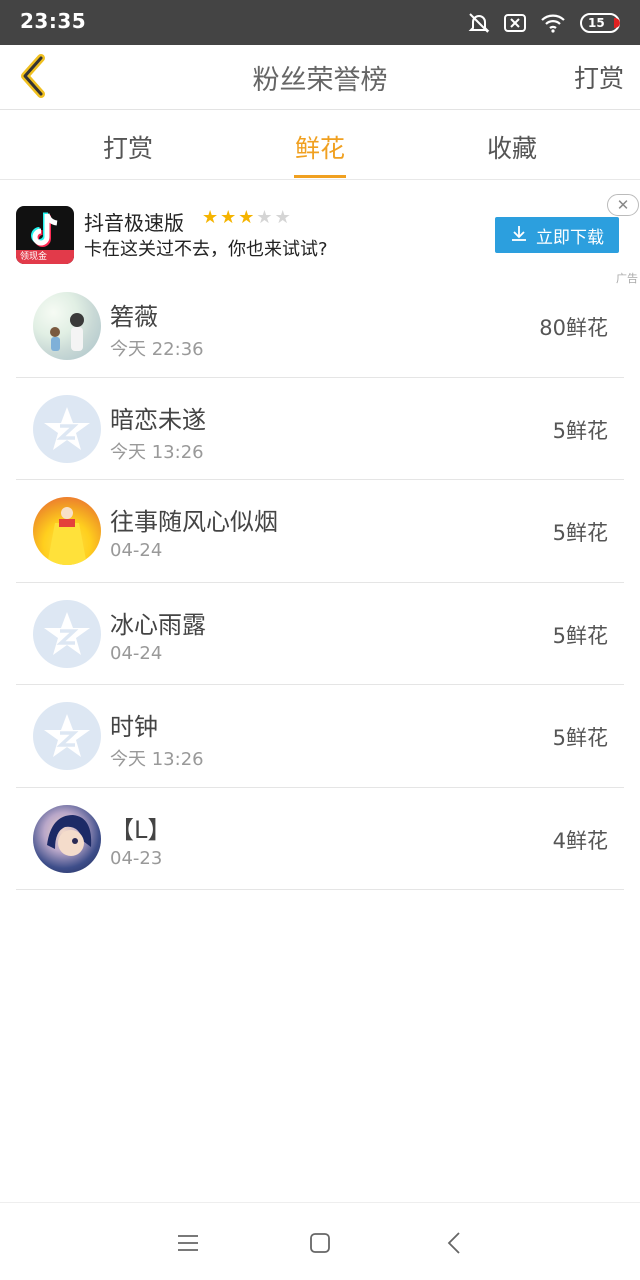 The image size is (640, 1280). I want to click on ad-logo-badge: 领现金, so click(45, 257).